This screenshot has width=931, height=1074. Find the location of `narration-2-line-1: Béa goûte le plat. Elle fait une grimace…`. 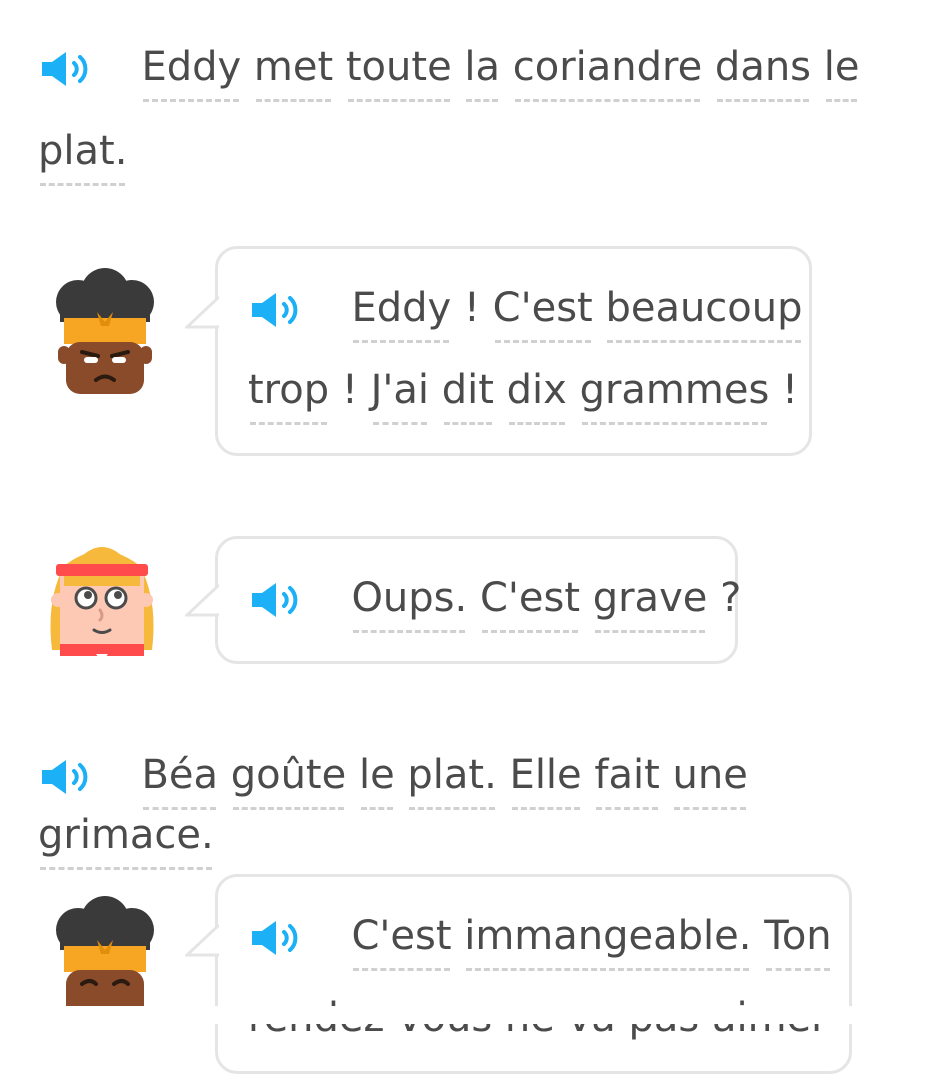

narration-2-line-1: Béa goûte le plat. Elle fait une grimace… is located at coordinates (393, 811).